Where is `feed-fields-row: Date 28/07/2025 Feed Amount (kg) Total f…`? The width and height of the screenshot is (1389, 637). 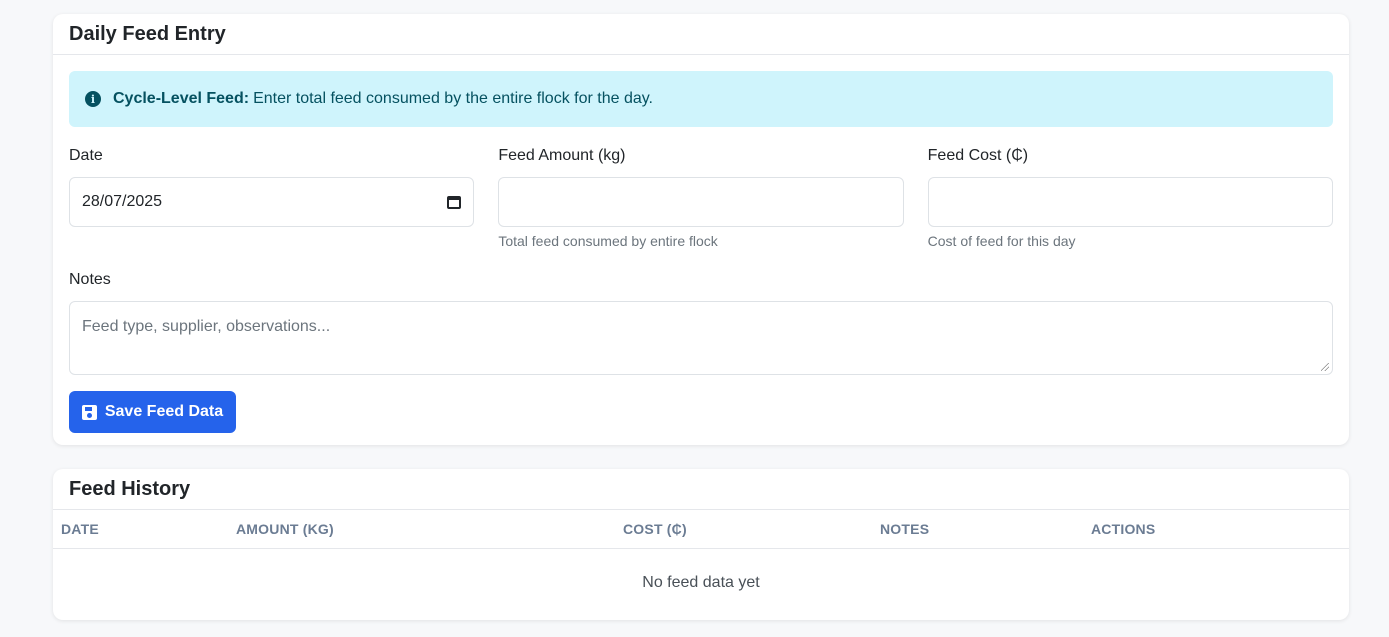
feed-fields-row: Date 28/07/2025 Feed Amount (kg) Total f… is located at coordinates (701, 198).